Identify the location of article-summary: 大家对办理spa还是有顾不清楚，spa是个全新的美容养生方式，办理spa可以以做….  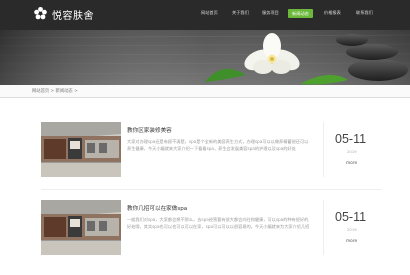
(218, 145).